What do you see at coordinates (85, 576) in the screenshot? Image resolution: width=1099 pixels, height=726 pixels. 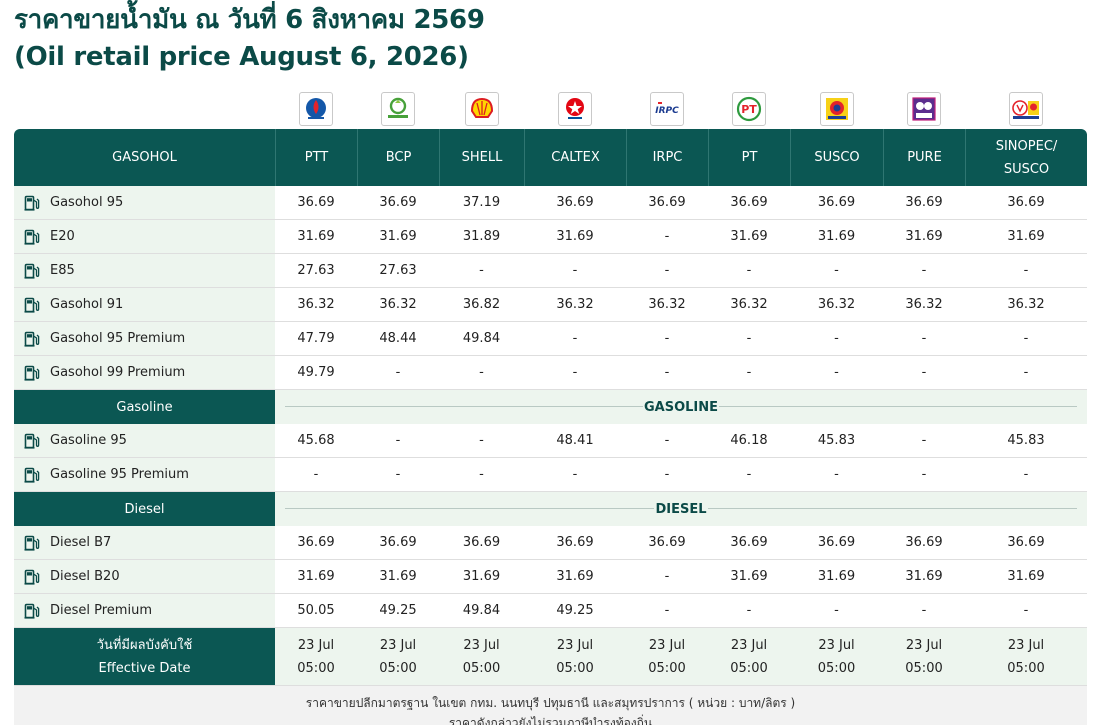 I see `fuel-type-label: Diesel B20` at bounding box center [85, 576].